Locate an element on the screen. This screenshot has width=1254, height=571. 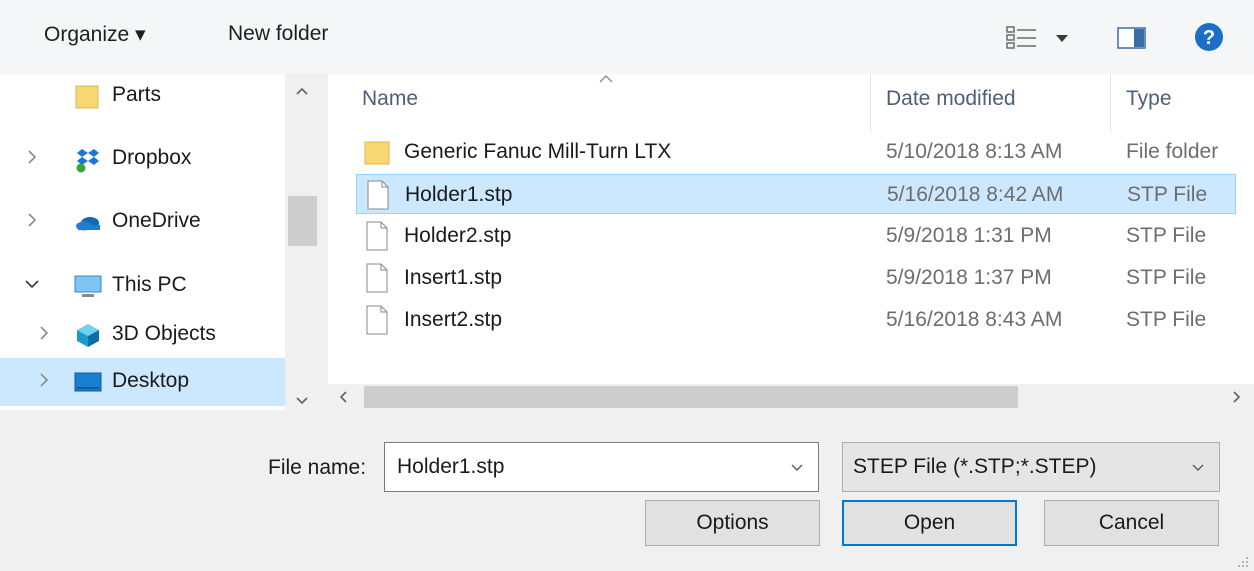
column-header-type: Type is located at coordinates (1149, 99).